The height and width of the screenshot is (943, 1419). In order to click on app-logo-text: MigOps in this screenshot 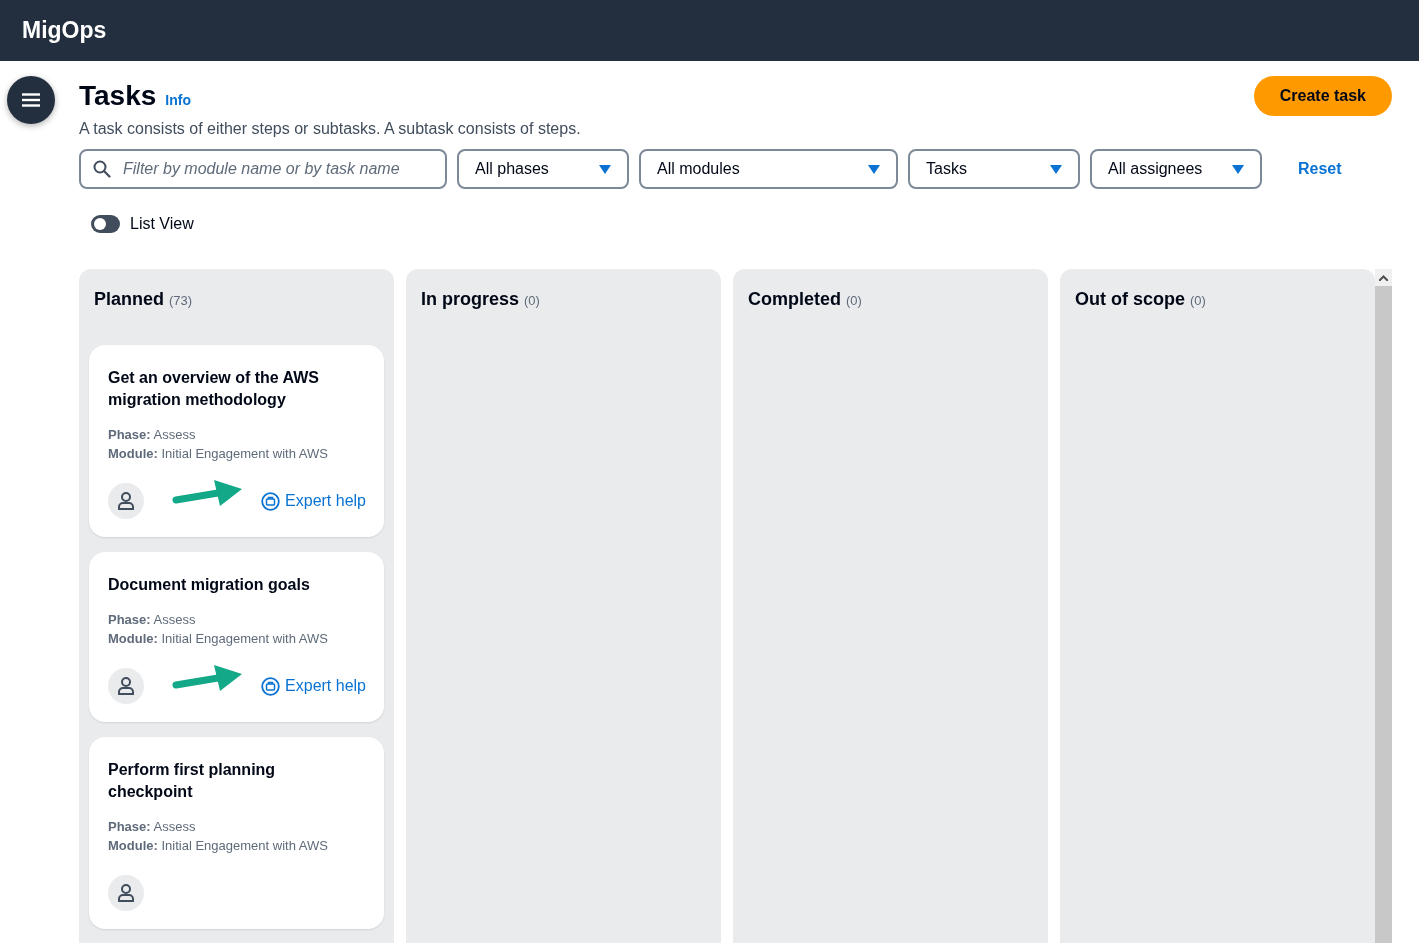, I will do `click(64, 30)`.